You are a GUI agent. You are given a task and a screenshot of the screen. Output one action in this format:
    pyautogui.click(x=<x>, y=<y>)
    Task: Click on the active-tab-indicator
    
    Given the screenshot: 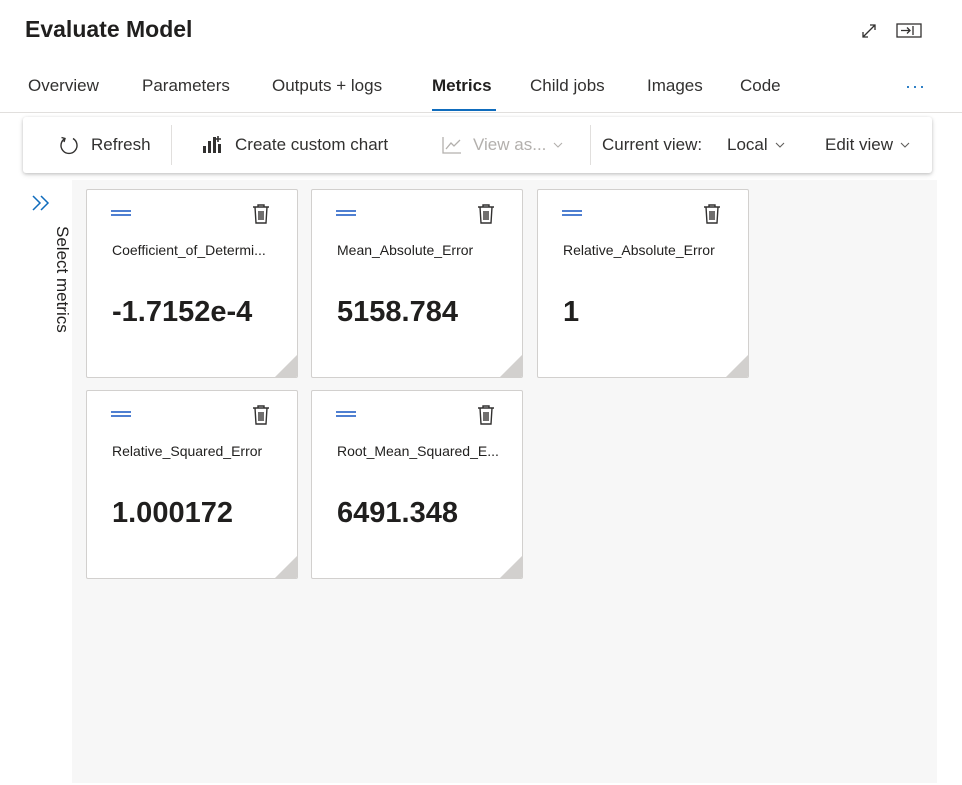 What is the action you would take?
    pyautogui.click(x=464, y=110)
    